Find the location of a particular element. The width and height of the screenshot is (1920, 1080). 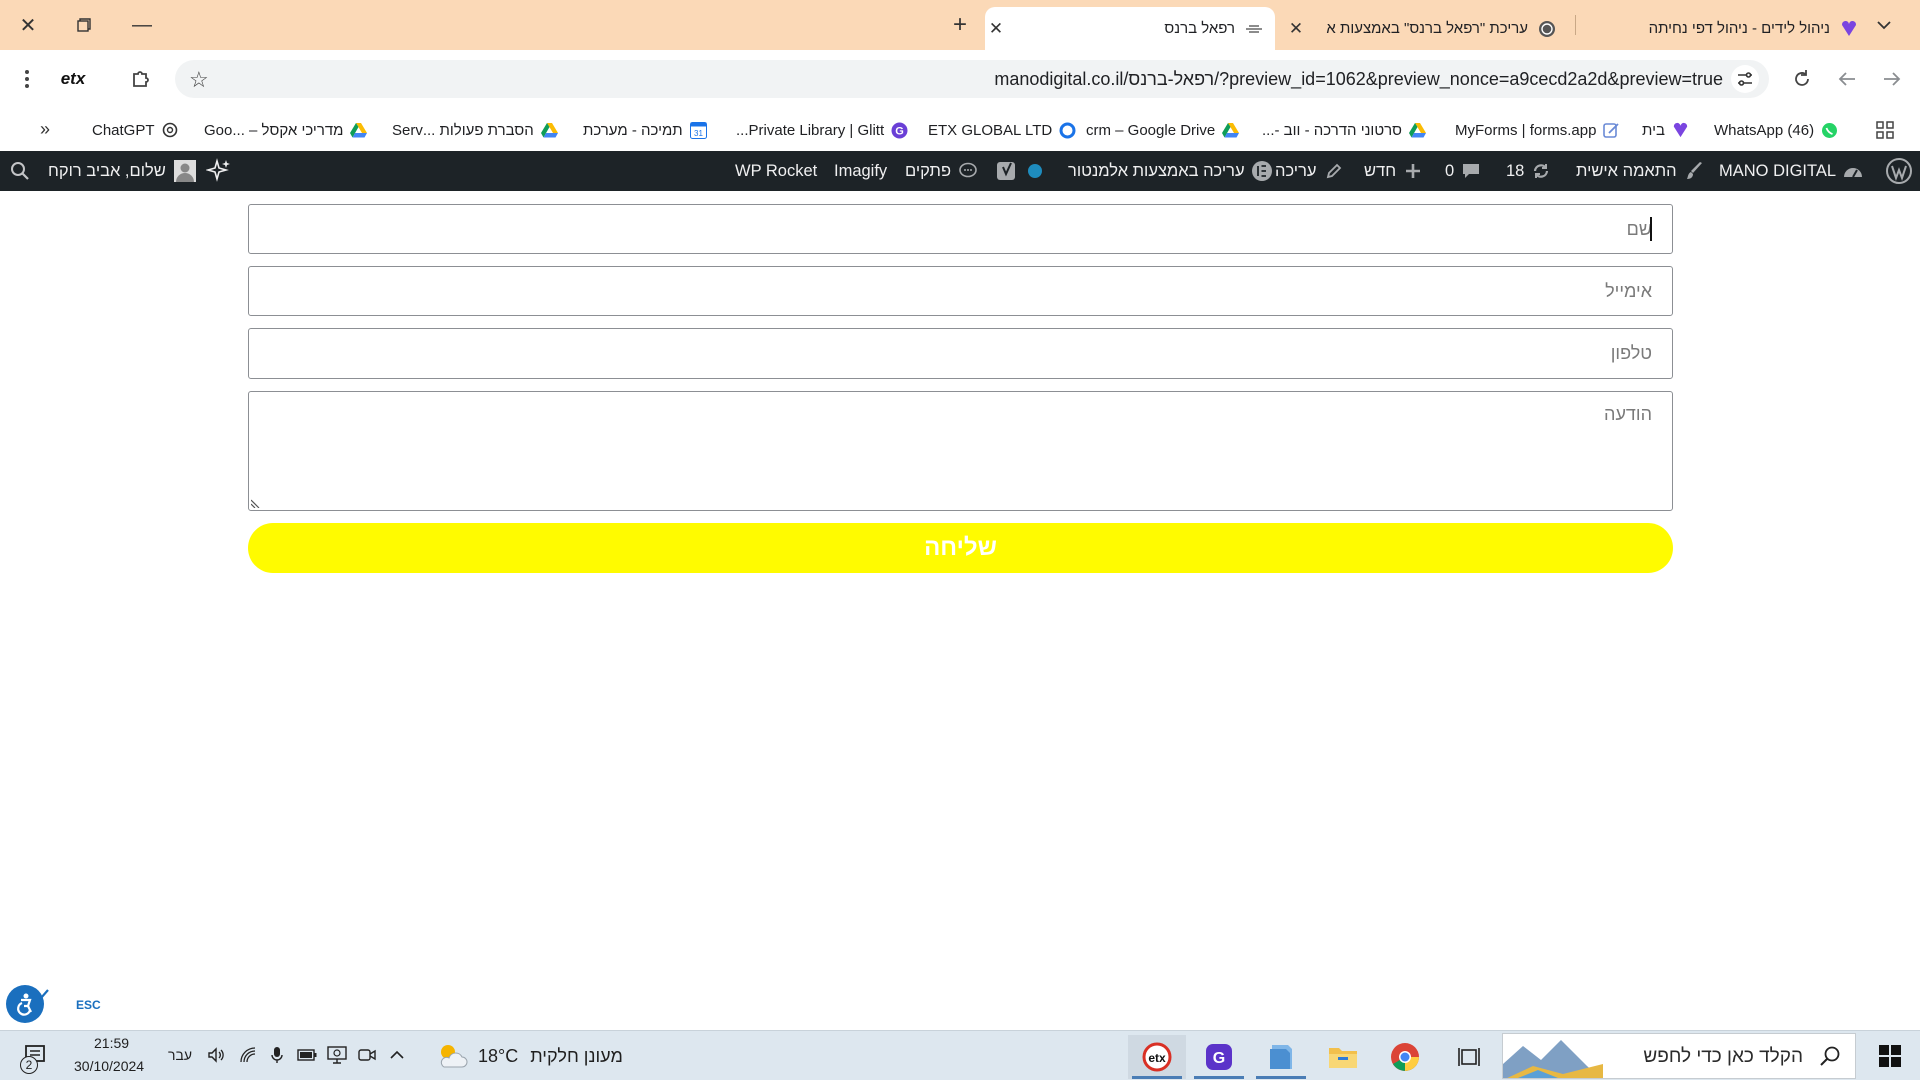

site-info-button is located at coordinates (1745, 79).